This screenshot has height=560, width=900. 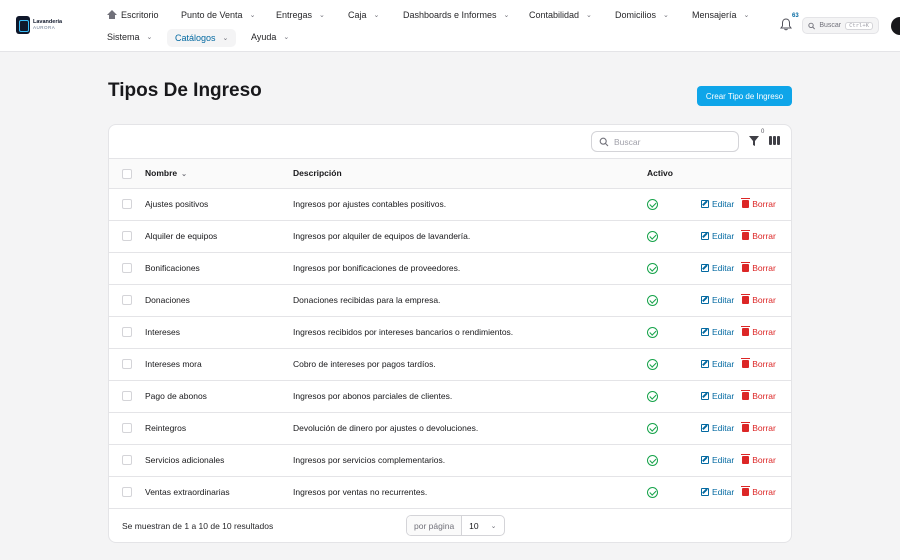 I want to click on nav-item-sistema: Sistema ⌄, so click(x=129, y=37).